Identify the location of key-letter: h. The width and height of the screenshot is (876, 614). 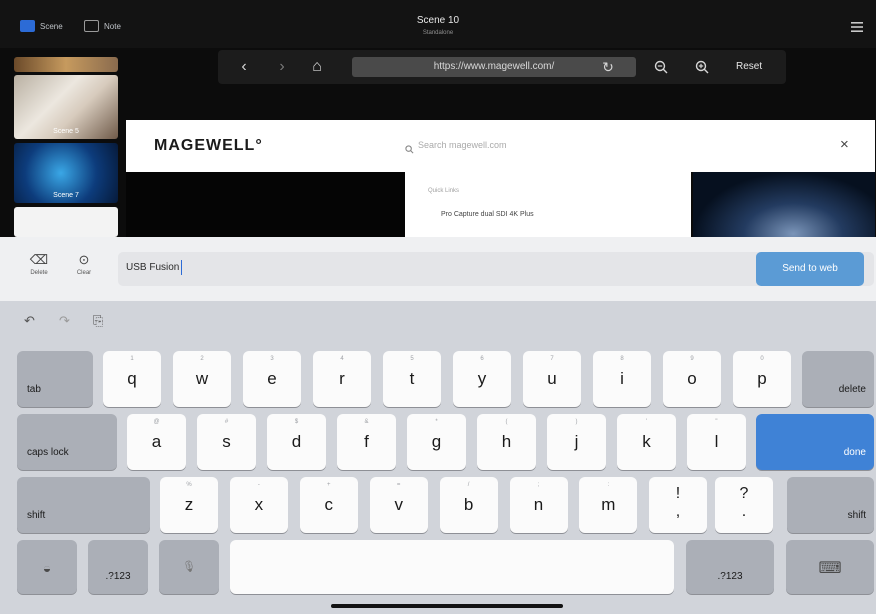
(506, 441).